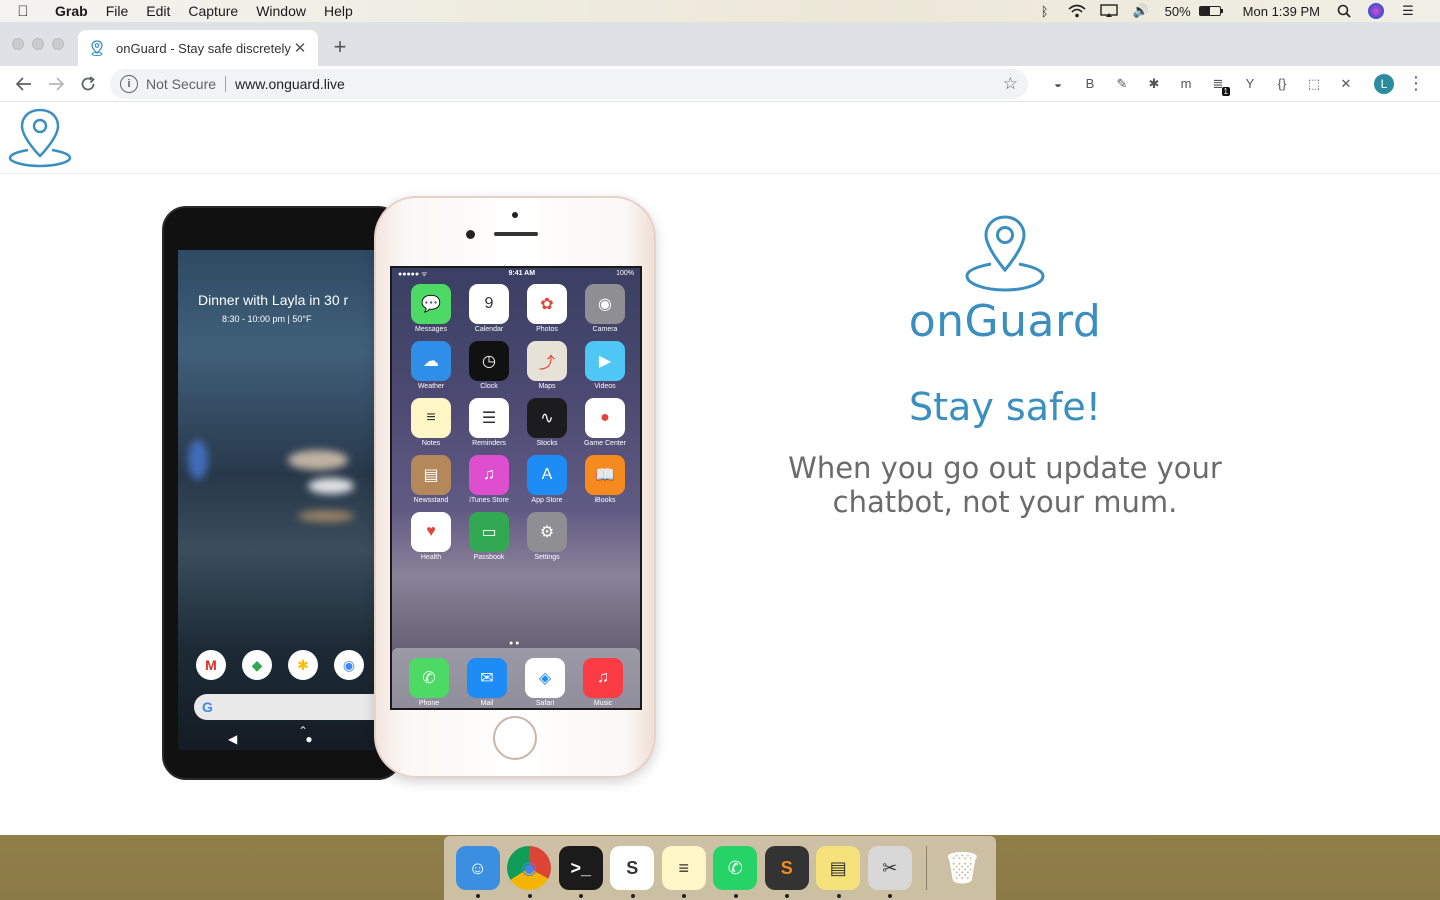 This screenshot has height=900, width=1440. I want to click on menu-capture: Capture, so click(213, 11).